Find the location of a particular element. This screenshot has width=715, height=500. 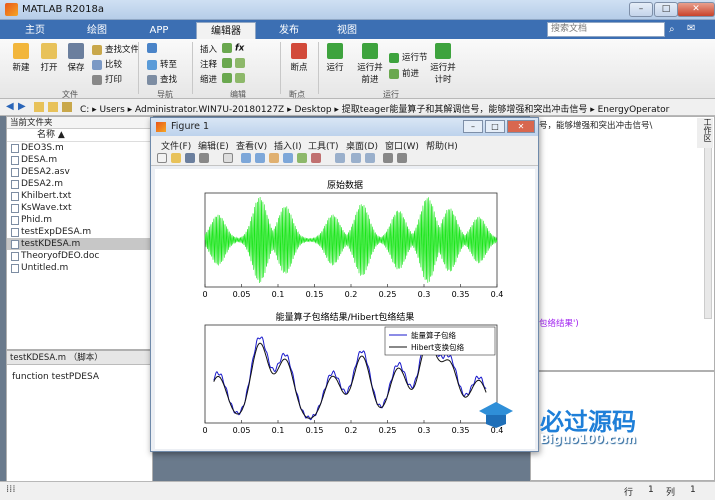

data-cursor-icon is located at coordinates (302, 158).